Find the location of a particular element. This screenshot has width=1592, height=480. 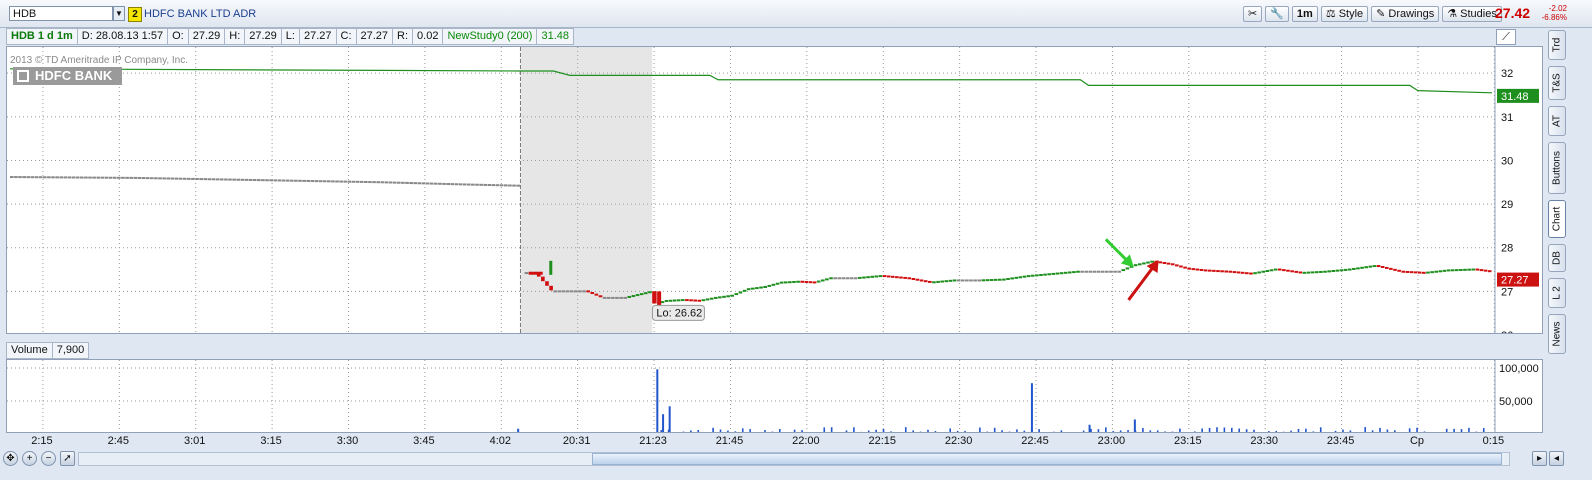

wrench-icon: 🔧 is located at coordinates (1277, 13).